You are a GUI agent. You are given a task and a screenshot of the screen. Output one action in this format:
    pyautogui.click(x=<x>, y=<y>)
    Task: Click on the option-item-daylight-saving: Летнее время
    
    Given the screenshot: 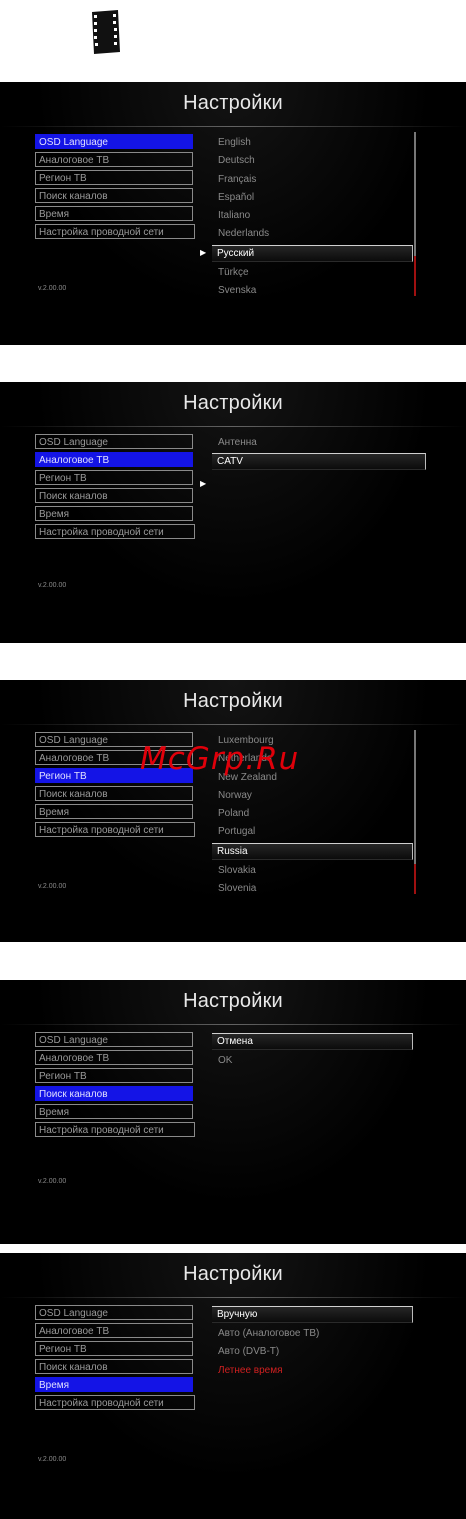 What is the action you would take?
    pyautogui.click(x=316, y=1371)
    